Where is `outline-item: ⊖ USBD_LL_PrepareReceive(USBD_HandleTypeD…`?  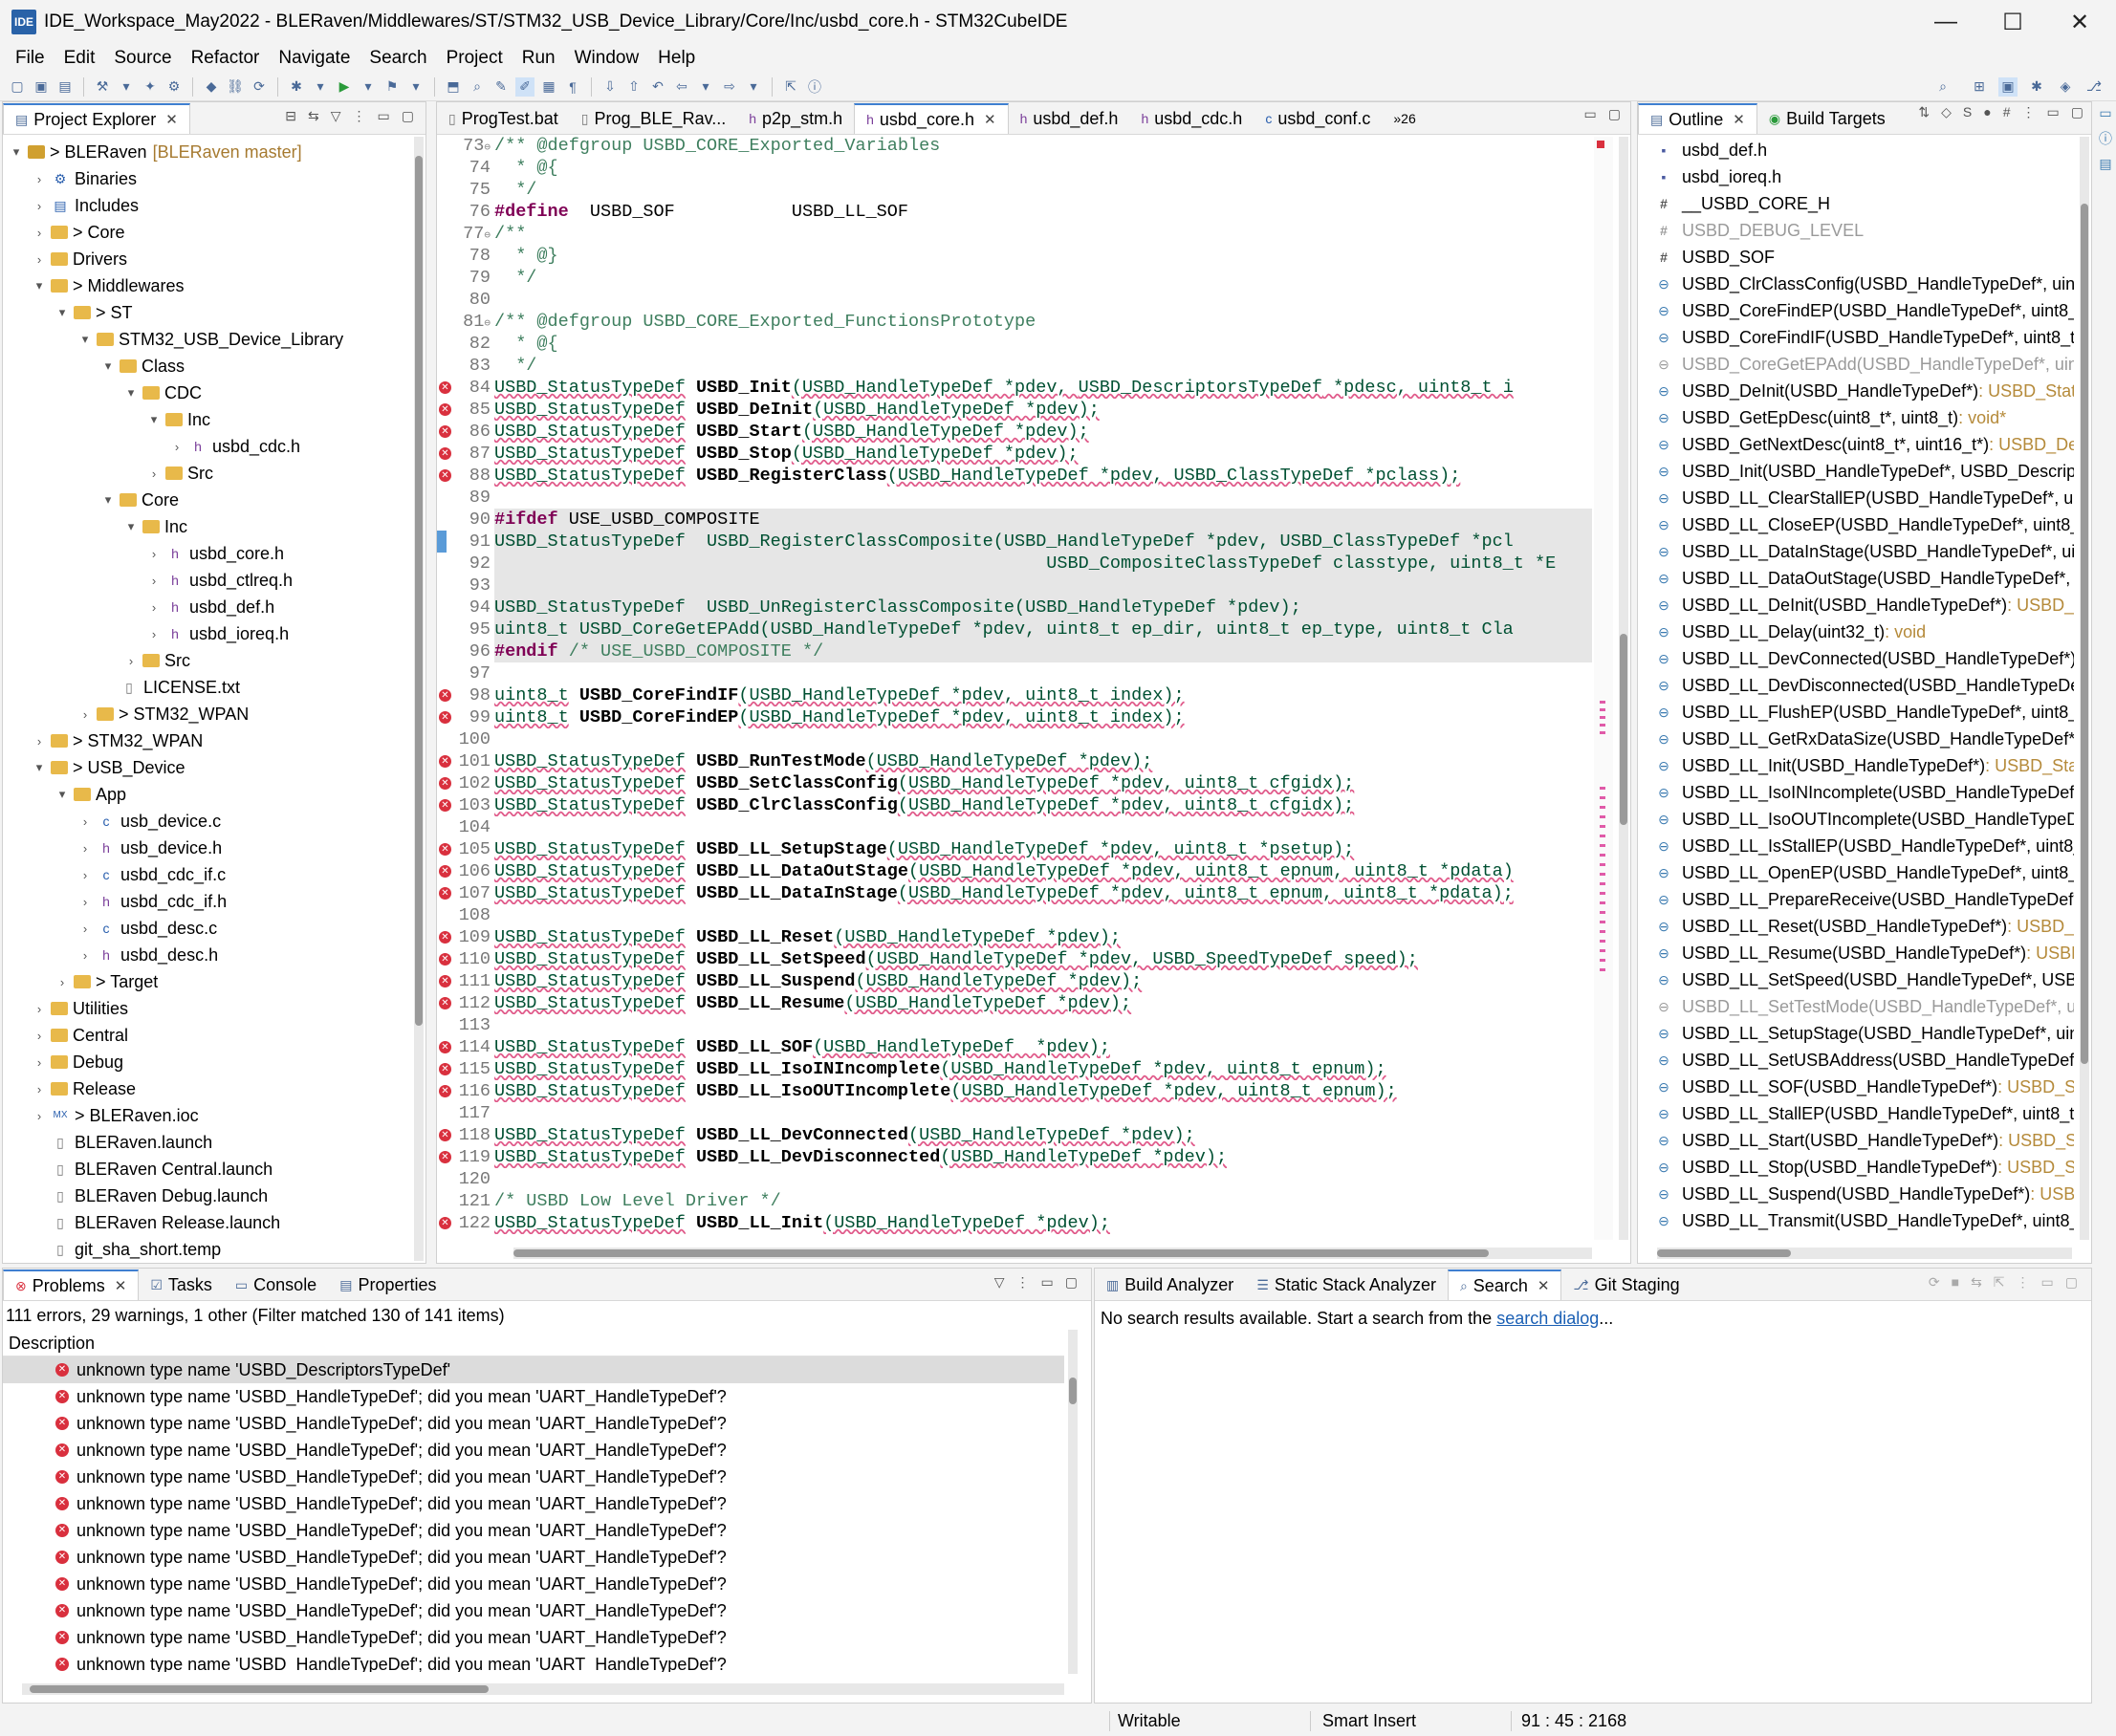
outline-item: ⊖ USBD_LL_PrepareReceive(USBD_HandleTypeD… is located at coordinates (1856, 899).